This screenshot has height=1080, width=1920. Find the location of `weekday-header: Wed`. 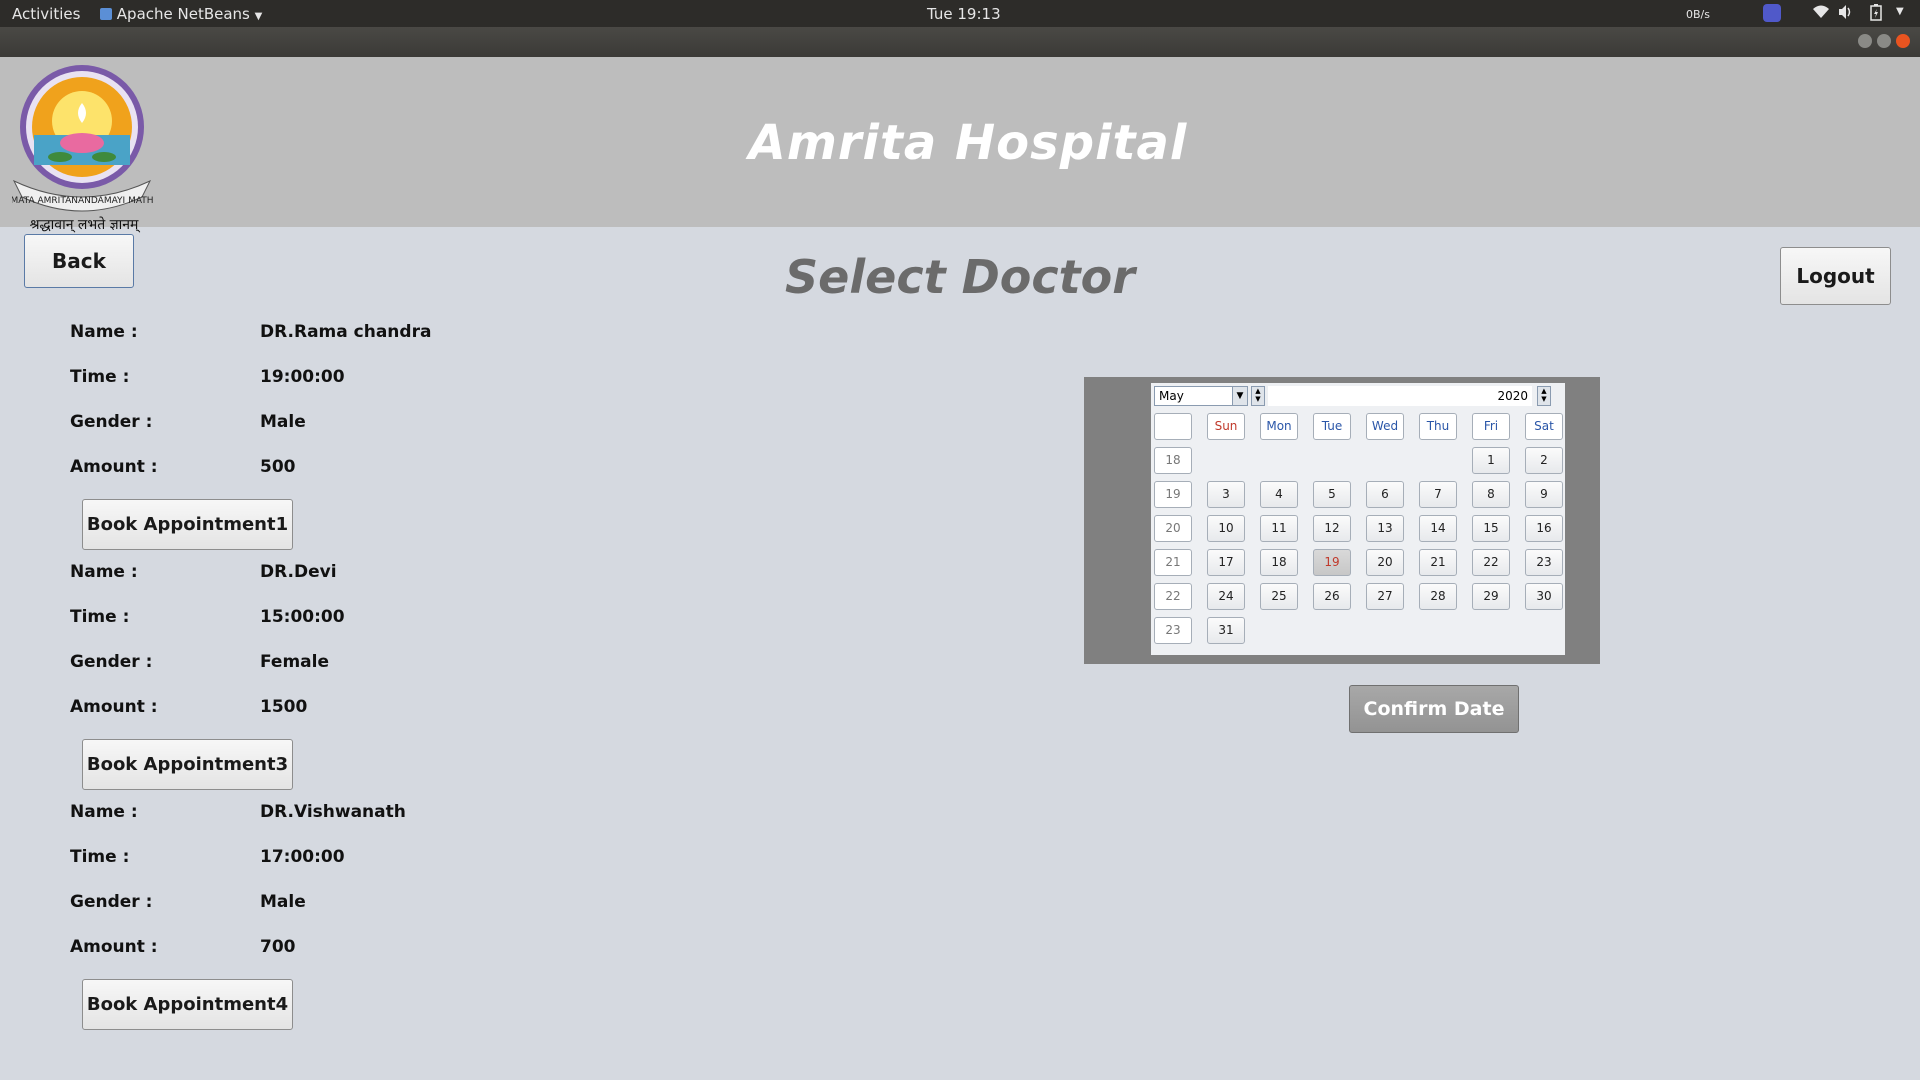

weekday-header: Wed is located at coordinates (1385, 426).